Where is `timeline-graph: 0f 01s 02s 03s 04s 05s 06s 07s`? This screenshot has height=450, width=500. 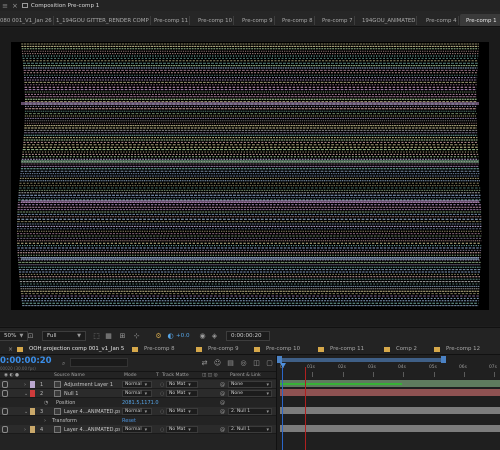
timeline-graph: 0f 01s 02s 03s 04s 05s 06s 07s is located at coordinates (388, 402).